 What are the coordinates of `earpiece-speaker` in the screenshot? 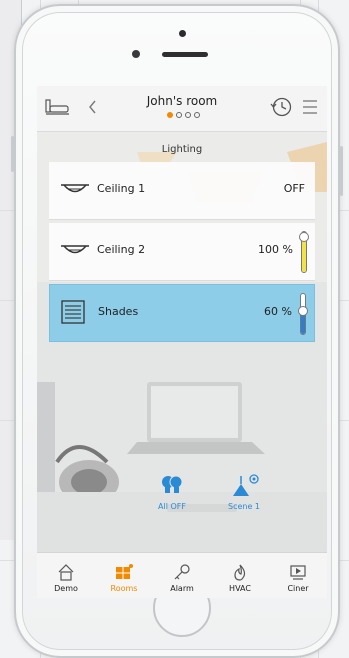 It's located at (185, 54).